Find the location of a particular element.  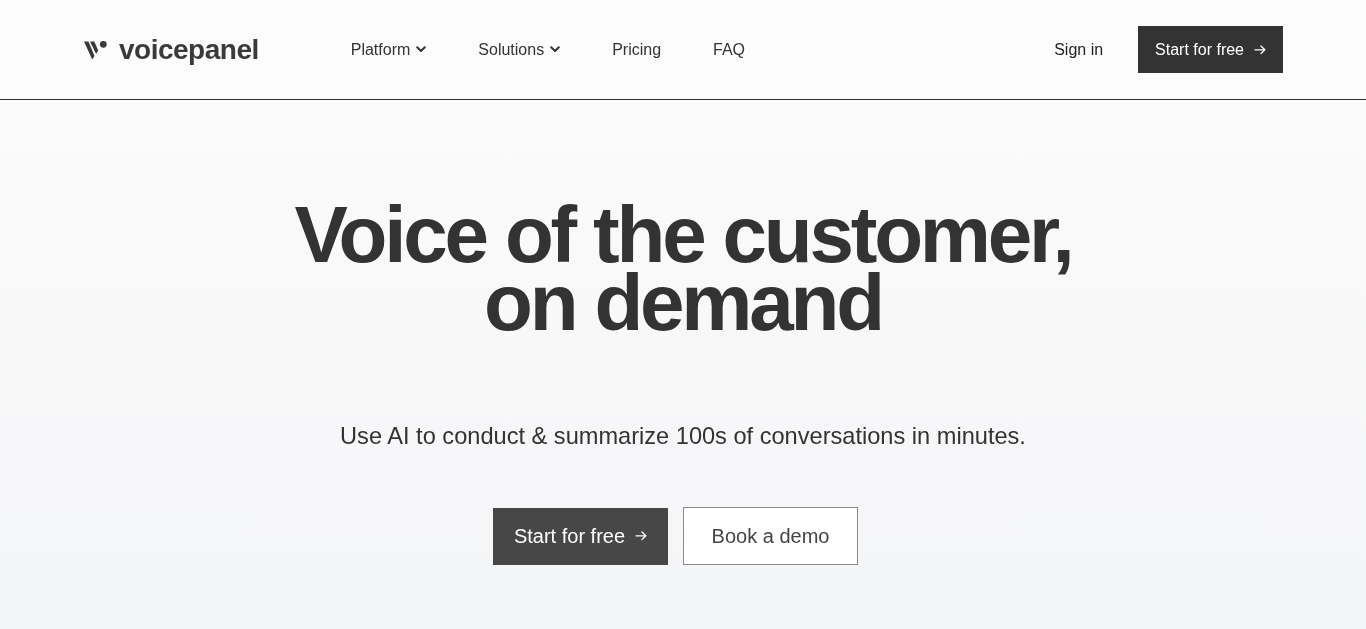

nav-link: Pricing is located at coordinates (637, 49).